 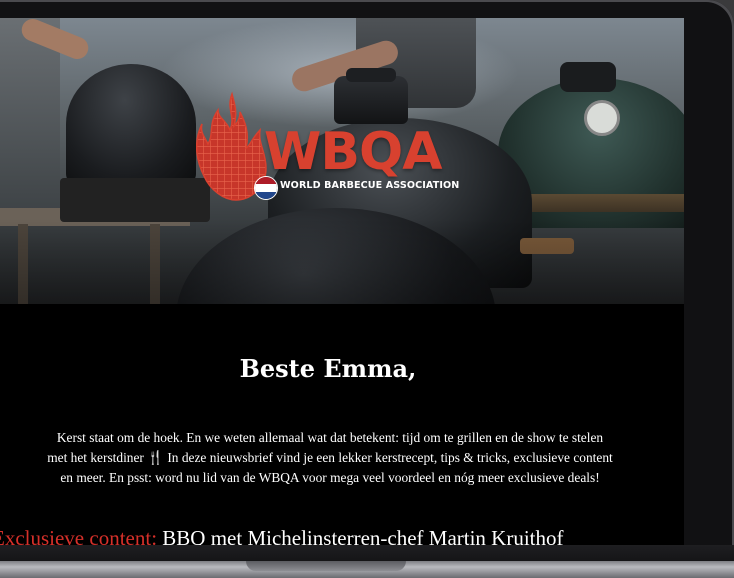 What do you see at coordinates (95, 457) in the screenshot?
I see `intro-line-text: met het kerstdiner` at bounding box center [95, 457].